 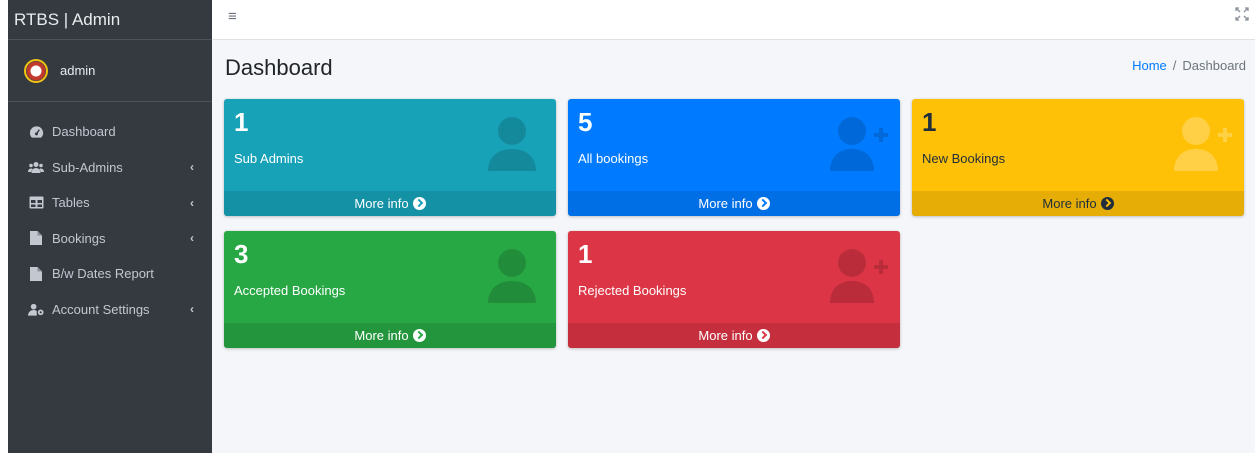 What do you see at coordinates (1242, 15) in the screenshot?
I see `fullscreen-icon` at bounding box center [1242, 15].